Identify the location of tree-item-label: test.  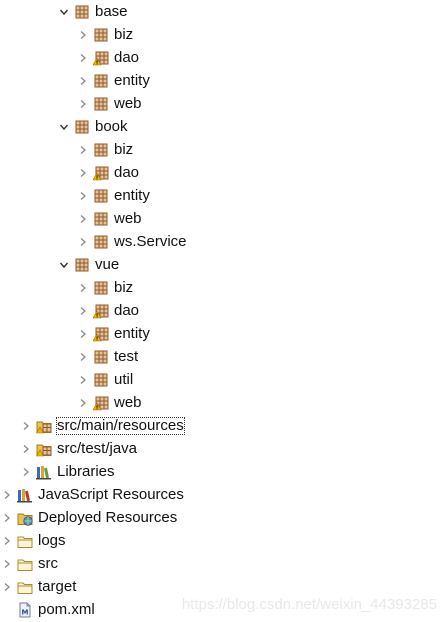
(126, 356).